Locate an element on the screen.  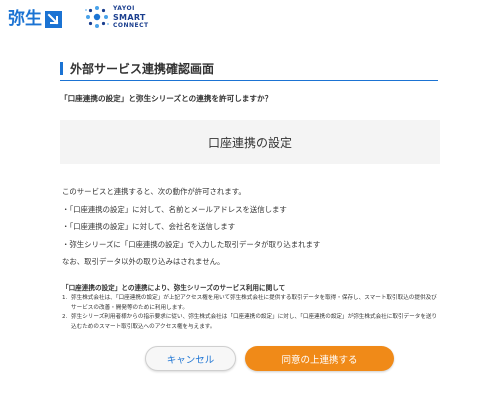
smart-connect-mark-icon is located at coordinates (97, 17).